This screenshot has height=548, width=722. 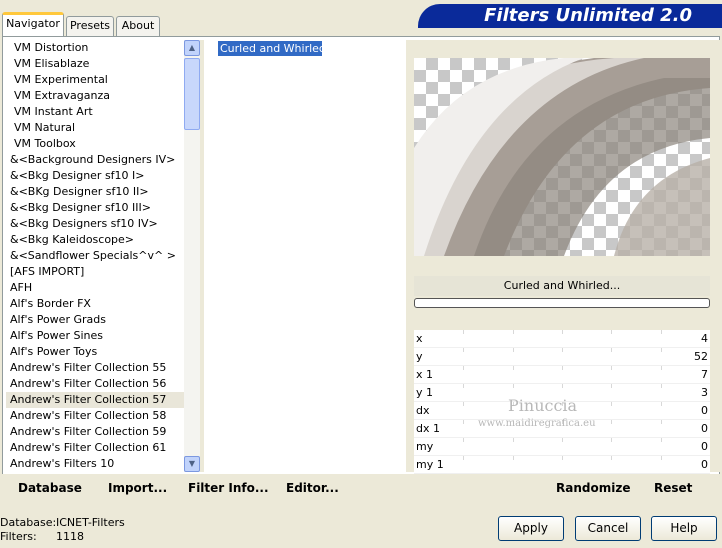 I want to click on status-filters-label: Filters:, so click(x=18, y=536).